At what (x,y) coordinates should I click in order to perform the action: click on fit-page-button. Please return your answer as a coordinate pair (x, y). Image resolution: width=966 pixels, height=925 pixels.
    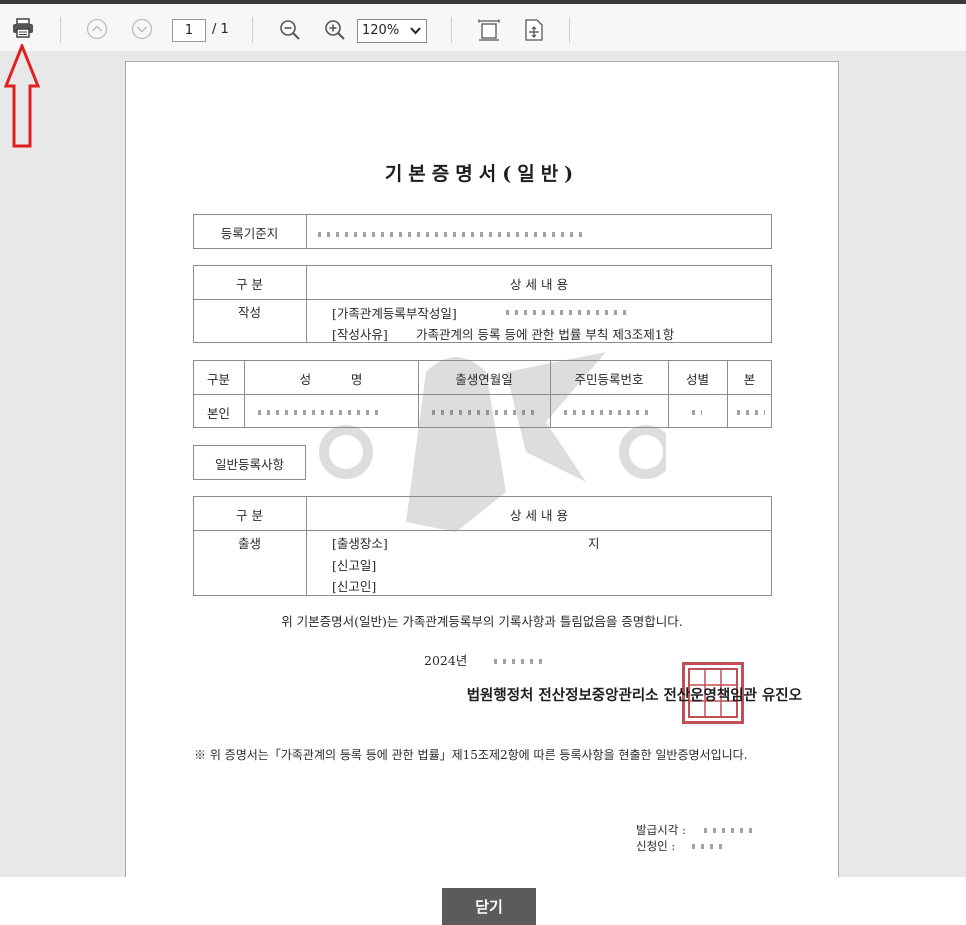
    Looking at the image, I should click on (534, 30).